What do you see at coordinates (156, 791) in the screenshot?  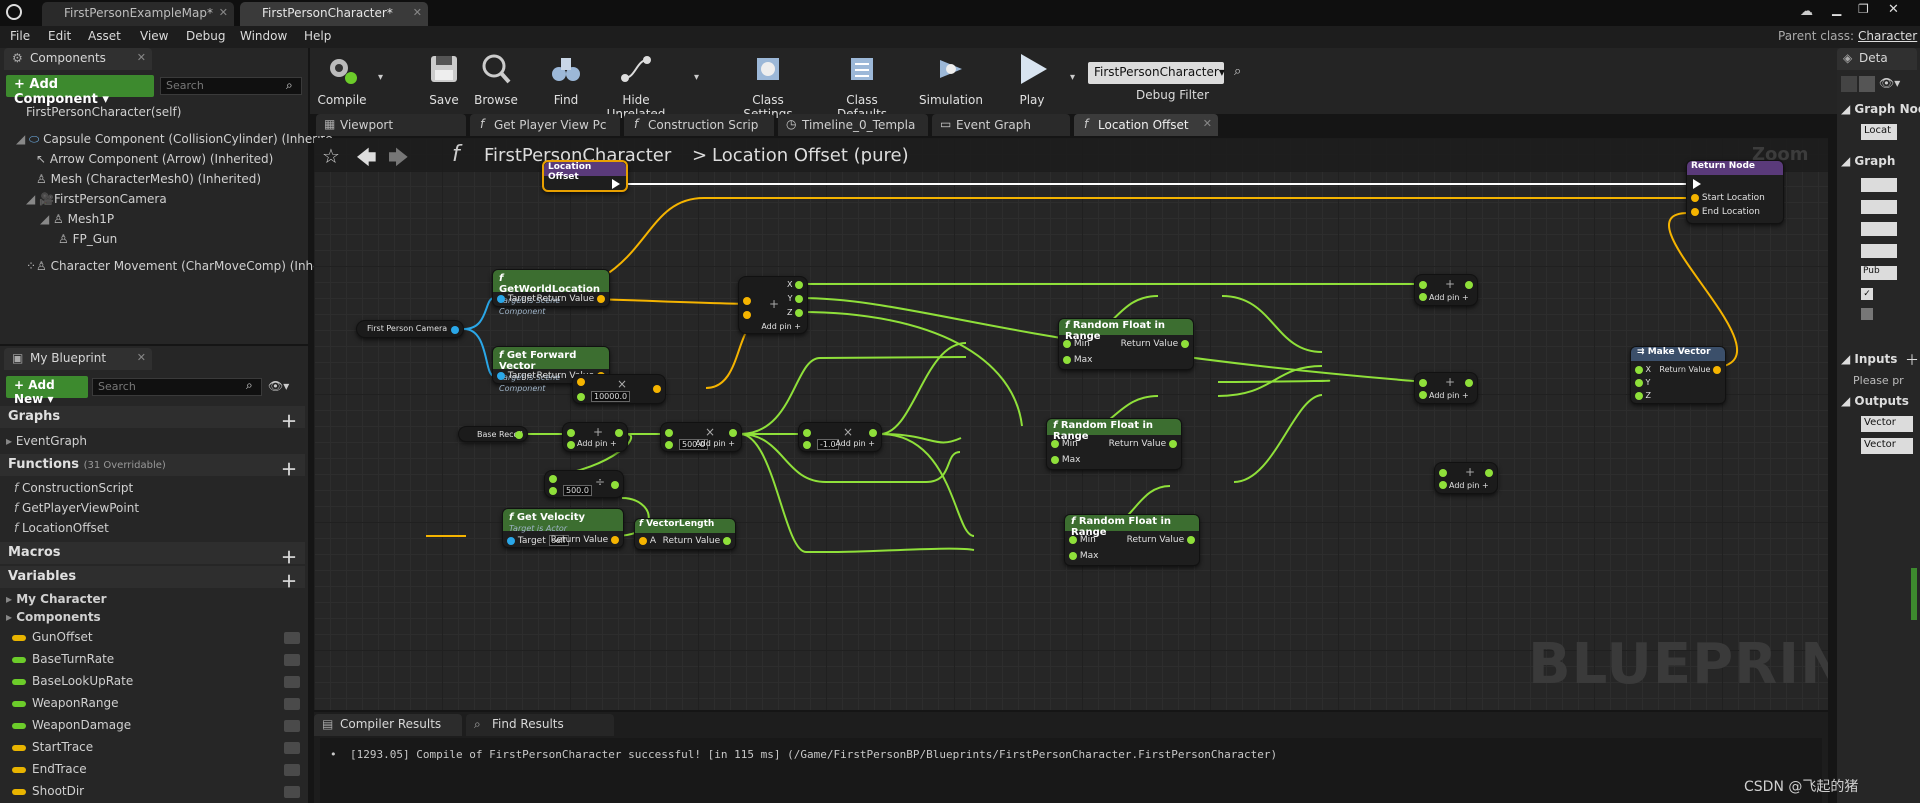 I see `variable-item: ShootDir` at bounding box center [156, 791].